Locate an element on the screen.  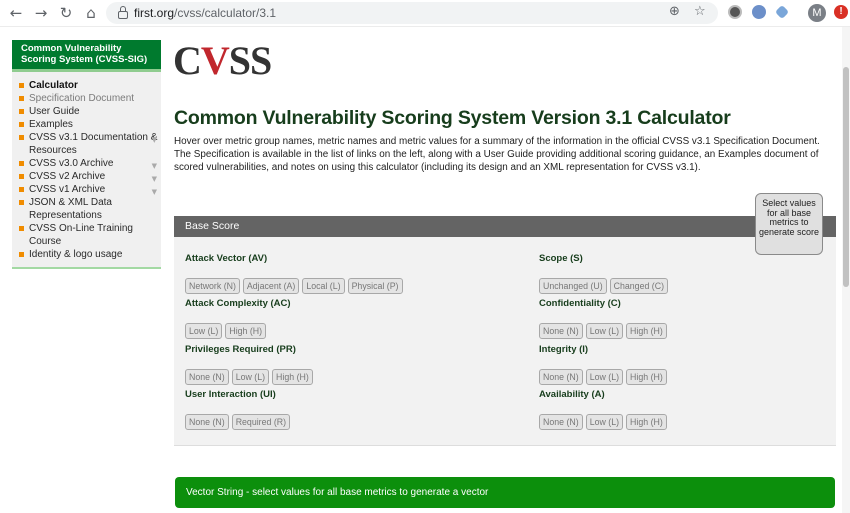
i-high-button: High (H) is located at coordinates (646, 377).